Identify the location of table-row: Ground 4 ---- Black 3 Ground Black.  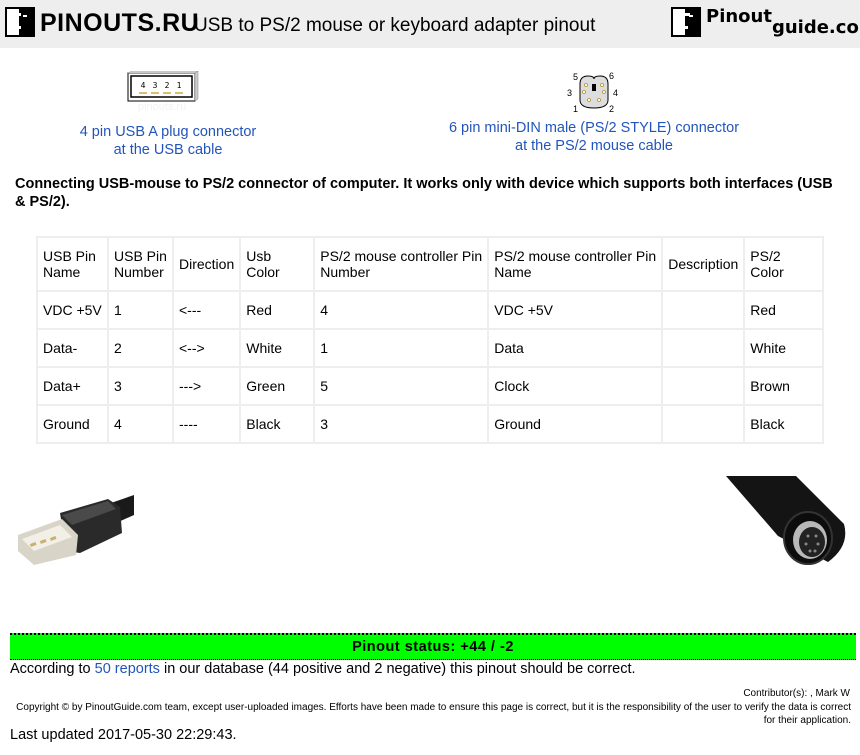
(430, 424).